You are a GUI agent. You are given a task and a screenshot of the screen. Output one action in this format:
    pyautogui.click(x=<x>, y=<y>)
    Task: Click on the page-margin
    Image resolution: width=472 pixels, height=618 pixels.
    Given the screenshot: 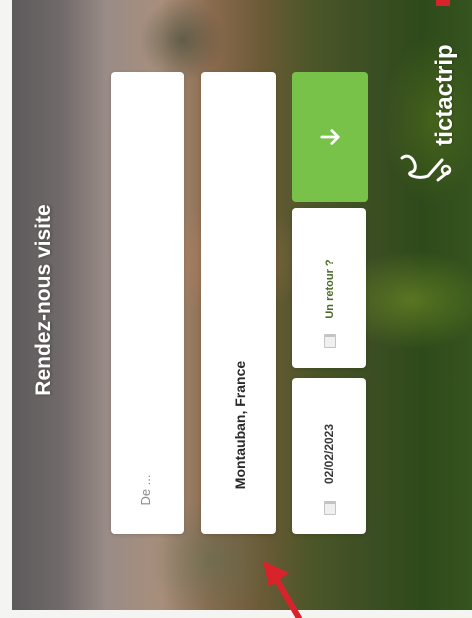 What is the action you would take?
    pyautogui.click(x=236, y=614)
    